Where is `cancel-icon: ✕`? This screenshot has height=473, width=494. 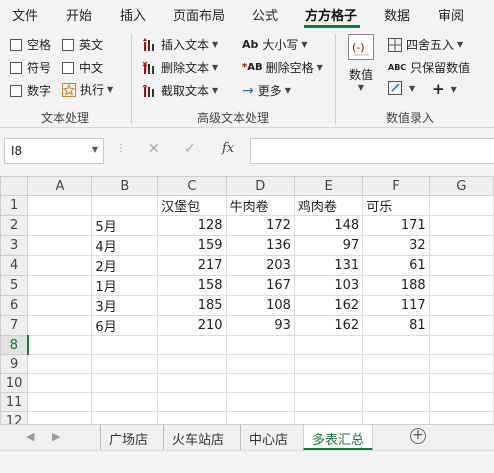
cancel-icon: ✕ is located at coordinates (154, 149).